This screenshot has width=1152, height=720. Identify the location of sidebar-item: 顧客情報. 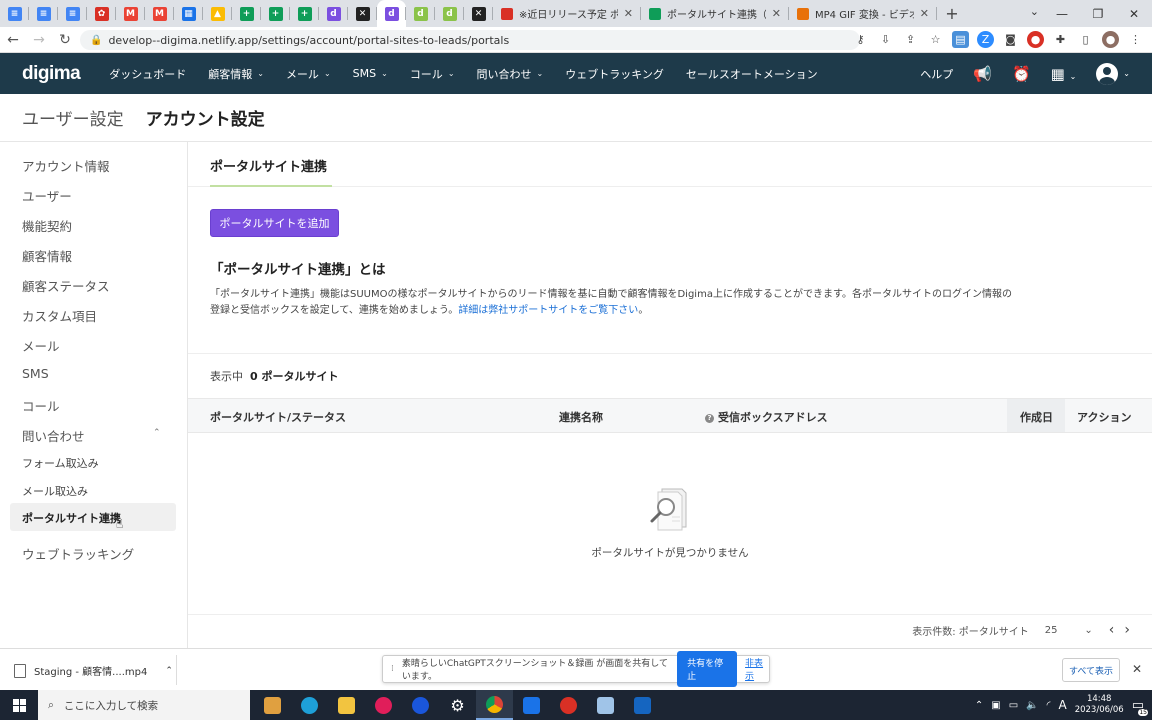
(47, 255).